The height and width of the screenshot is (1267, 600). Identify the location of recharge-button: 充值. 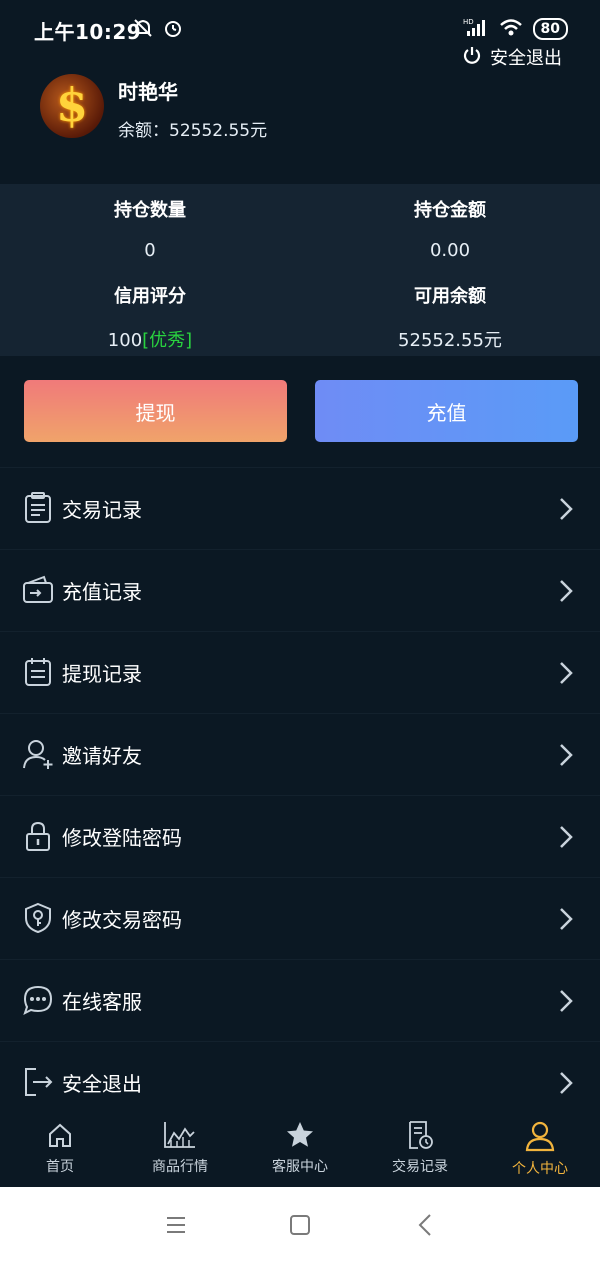
(446, 411).